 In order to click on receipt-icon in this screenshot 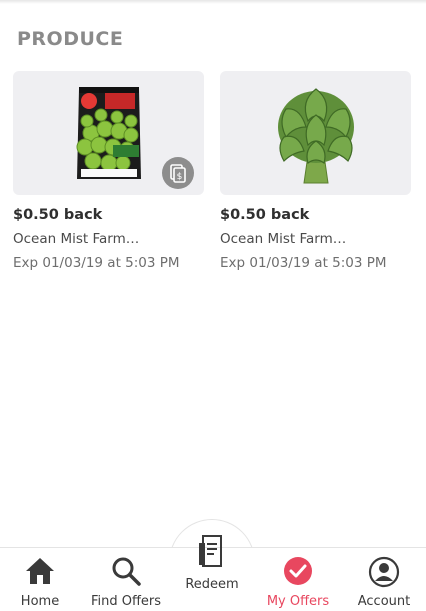, I will do `click(212, 554)`.